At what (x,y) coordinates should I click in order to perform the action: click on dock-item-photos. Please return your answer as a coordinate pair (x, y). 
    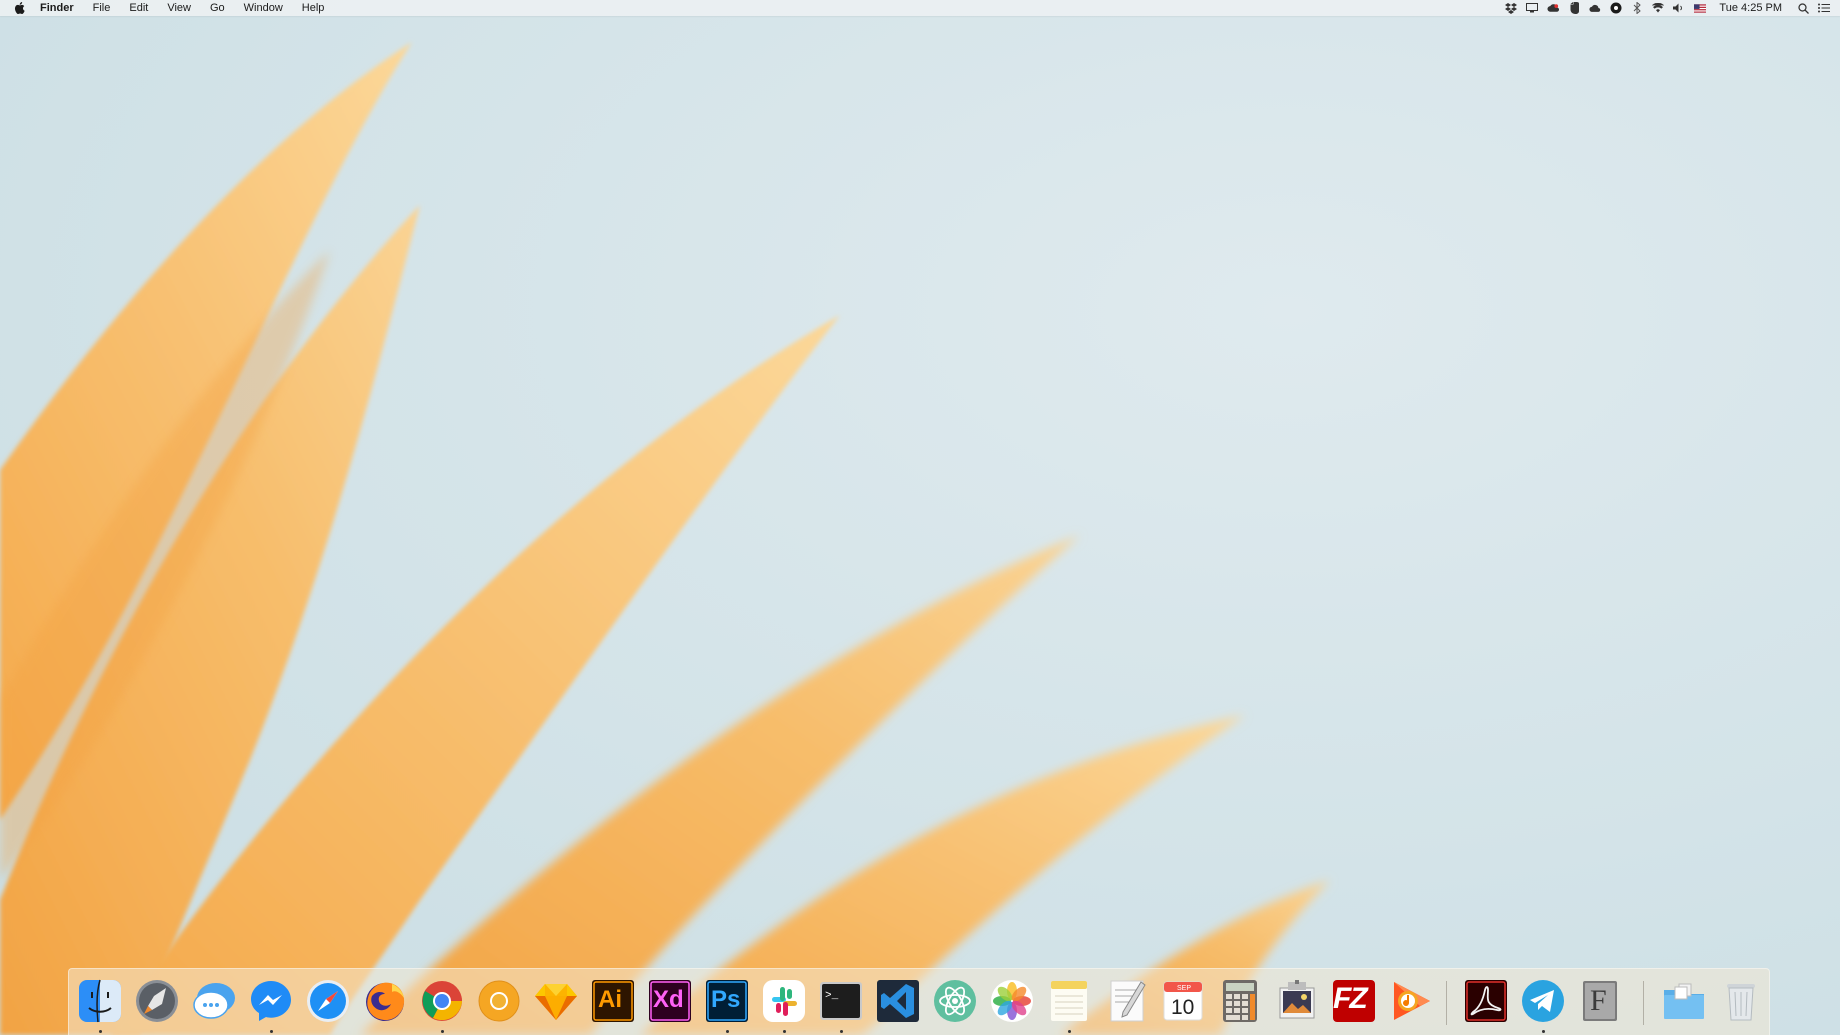
    Looking at the image, I should click on (1012, 1001).